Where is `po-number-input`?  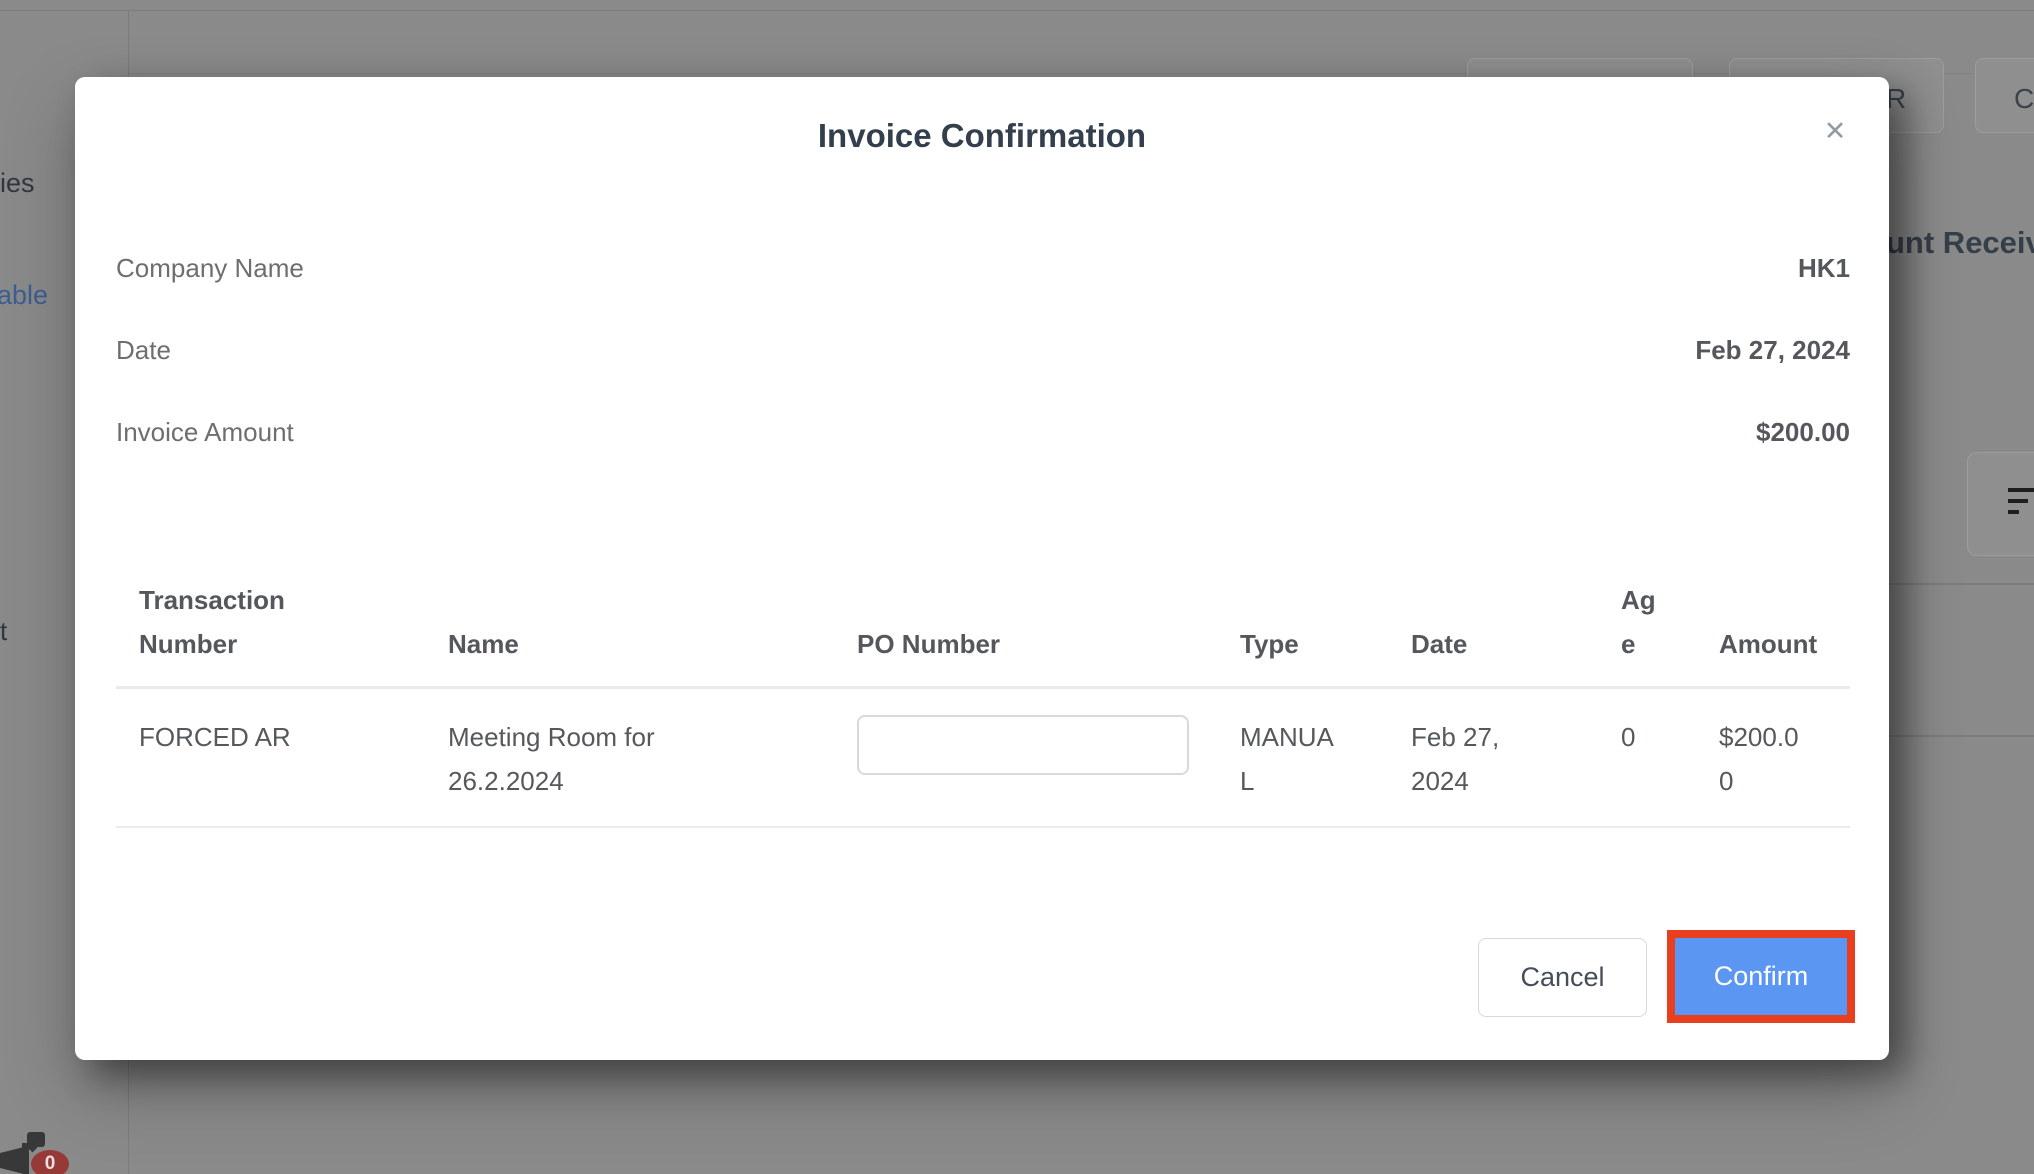
po-number-input is located at coordinates (1023, 745).